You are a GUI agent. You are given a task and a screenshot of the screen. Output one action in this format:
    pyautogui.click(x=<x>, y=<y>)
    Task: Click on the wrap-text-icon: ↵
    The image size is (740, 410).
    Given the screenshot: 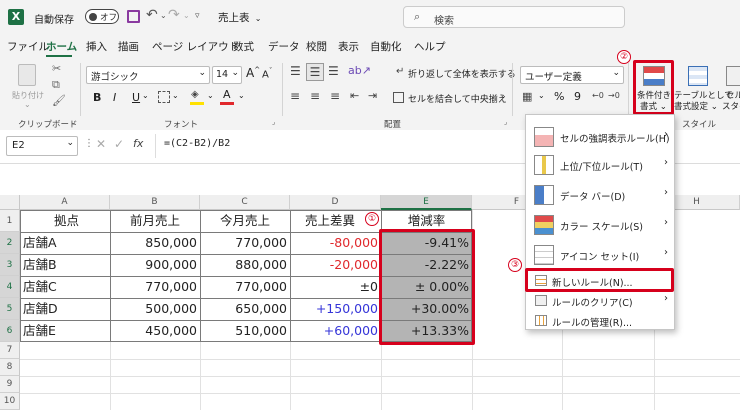 What is the action you would take?
    pyautogui.click(x=400, y=71)
    